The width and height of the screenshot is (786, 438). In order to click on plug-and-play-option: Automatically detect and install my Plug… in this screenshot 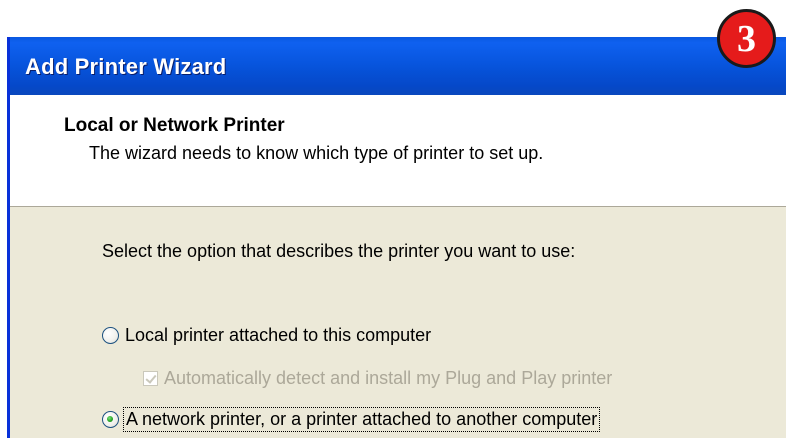, I will do `click(377, 378)`.